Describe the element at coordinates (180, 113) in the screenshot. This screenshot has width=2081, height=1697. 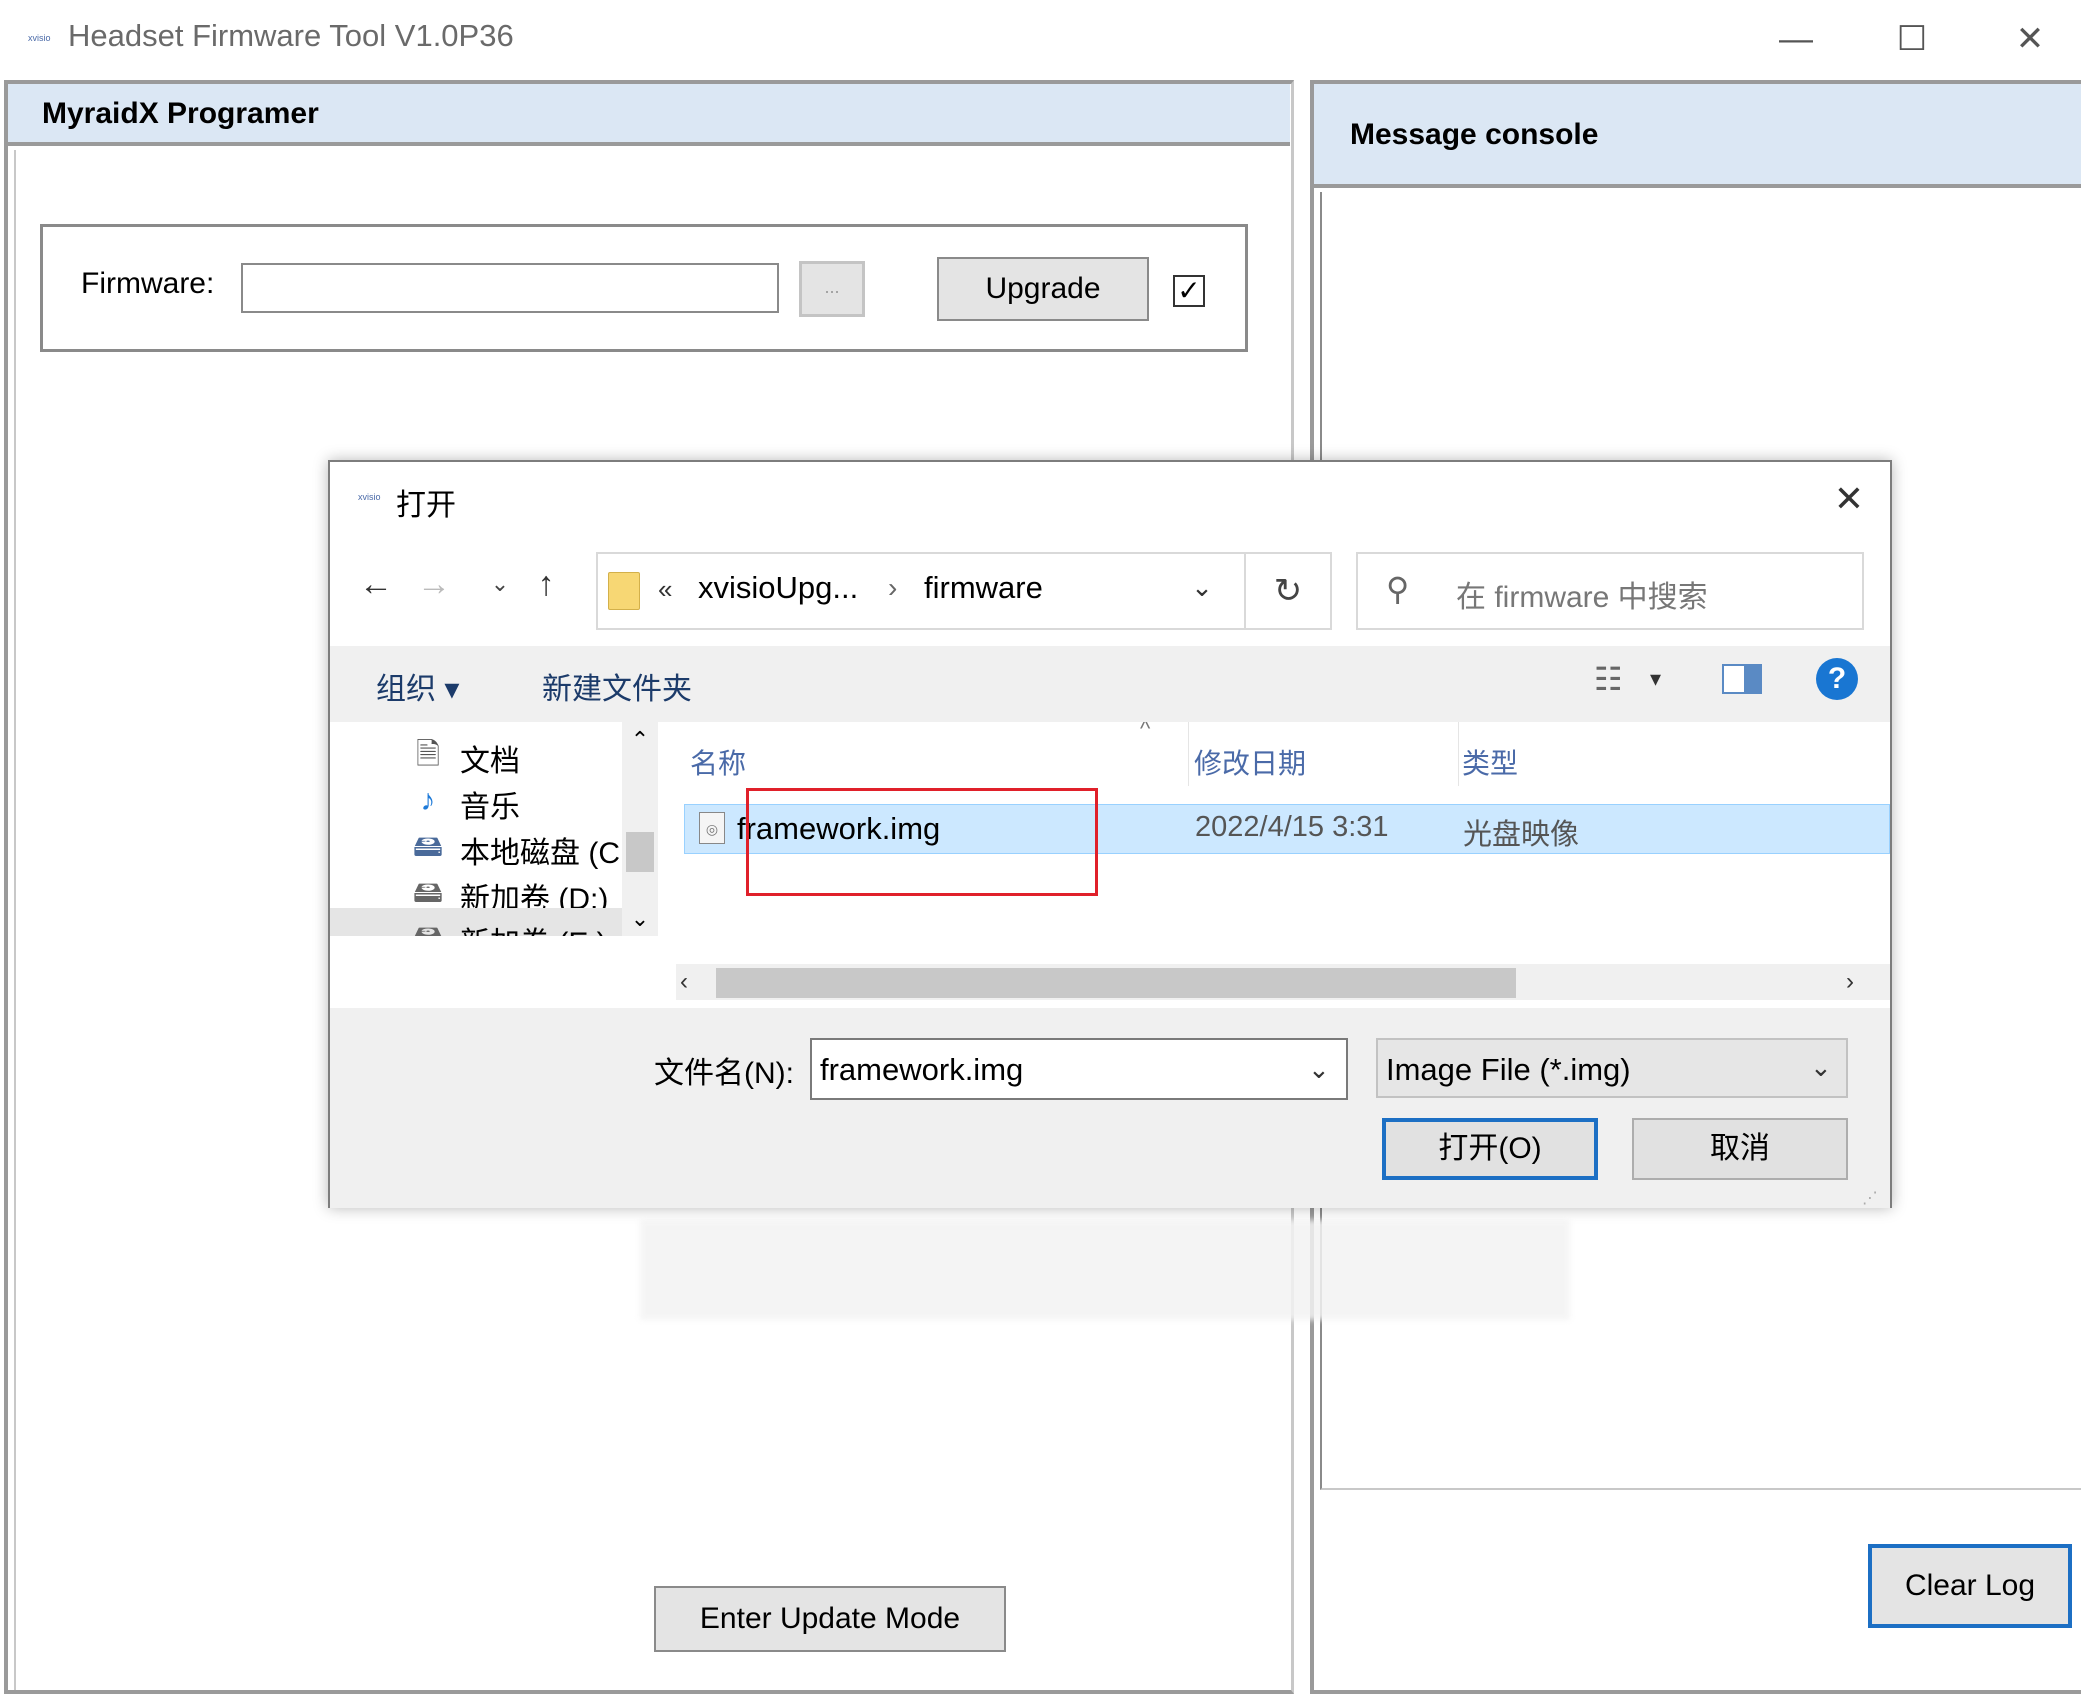
I see `programmer-panel-title: MyraidX Programer` at that location.